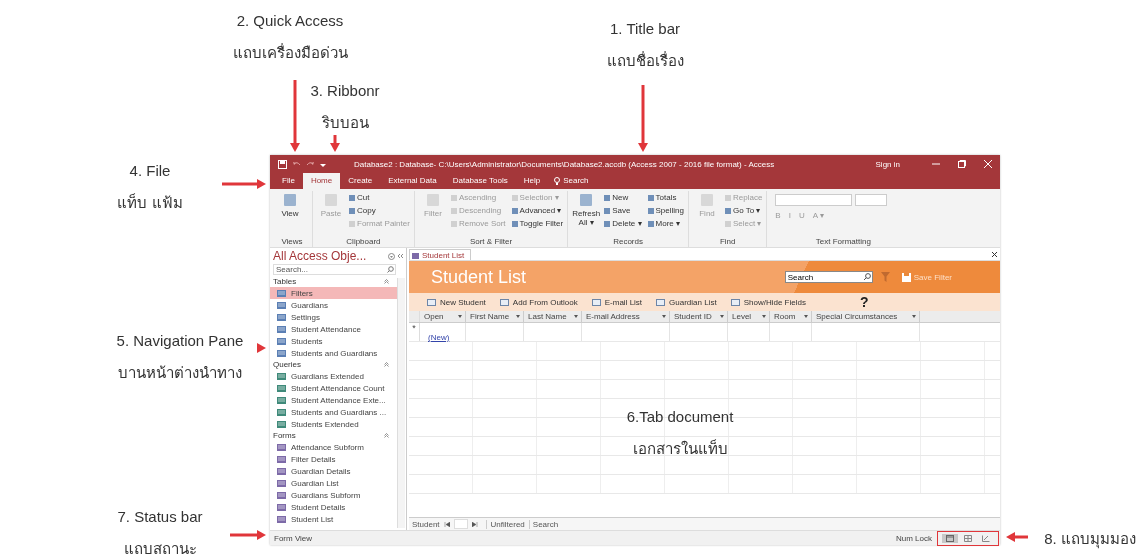 The height and width of the screenshot is (560, 1145). What do you see at coordinates (538, 302) in the screenshot?
I see `toolbar-button: Add From Outlook` at bounding box center [538, 302].